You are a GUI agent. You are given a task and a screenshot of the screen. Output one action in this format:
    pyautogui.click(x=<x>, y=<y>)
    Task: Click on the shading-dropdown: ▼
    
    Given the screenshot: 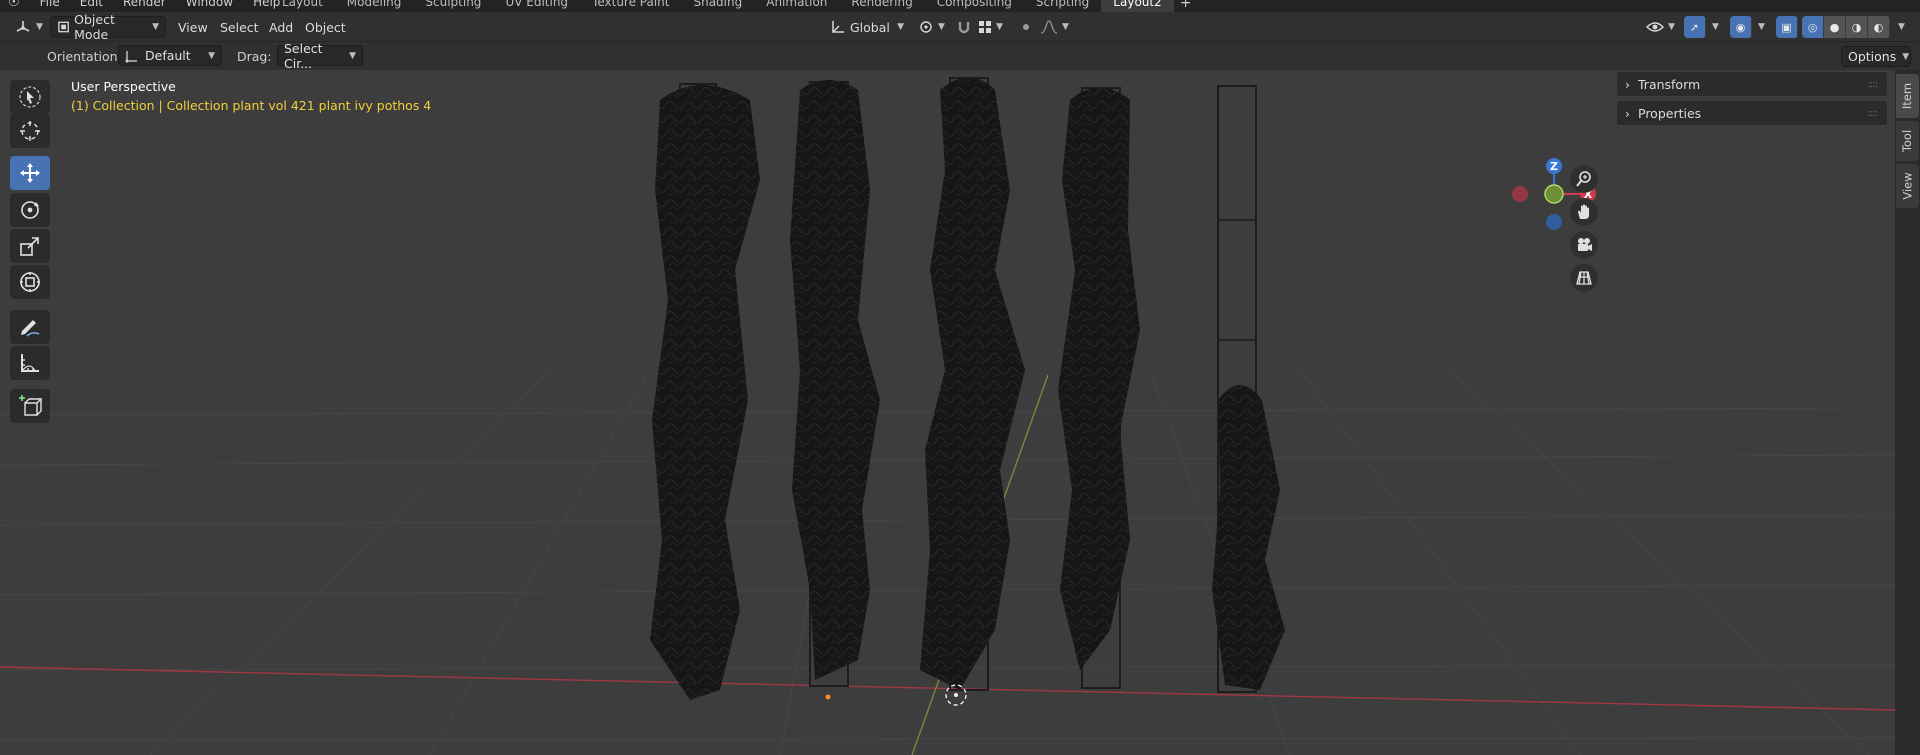 What is the action you would take?
    pyautogui.click(x=1901, y=27)
    